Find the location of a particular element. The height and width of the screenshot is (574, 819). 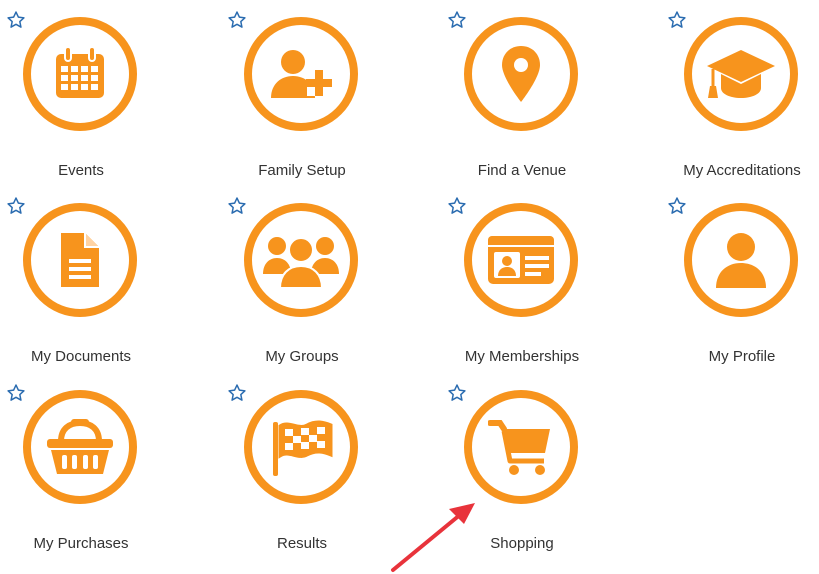

tile-family-setup: Family Setup is located at coordinates (302, 100).